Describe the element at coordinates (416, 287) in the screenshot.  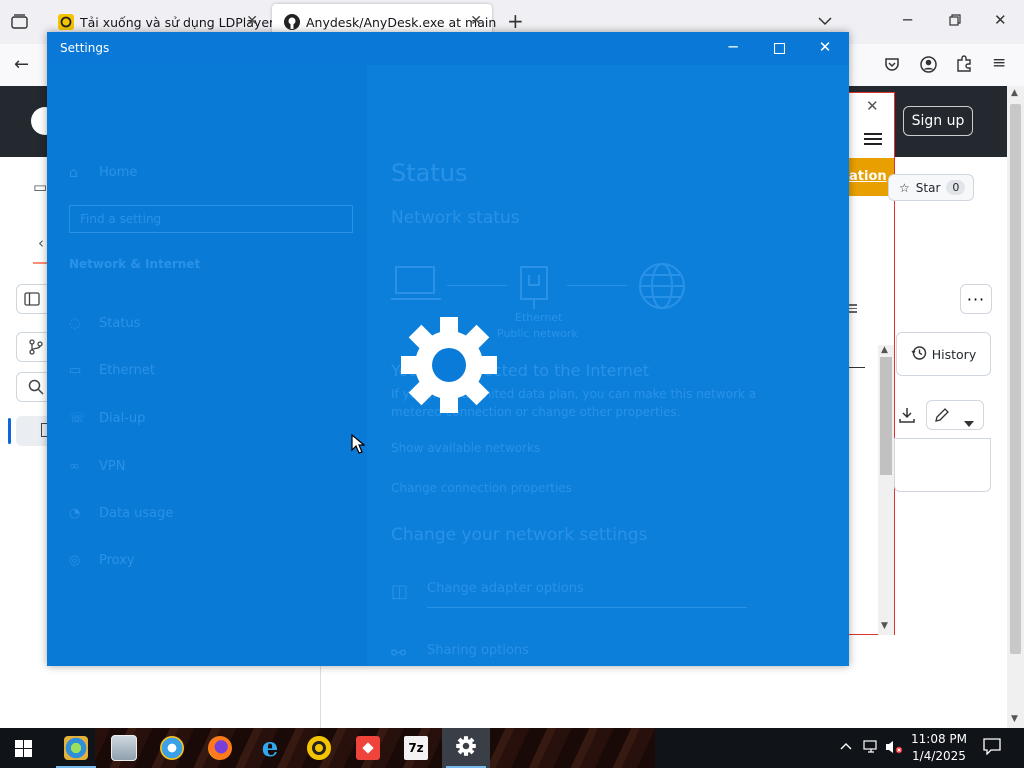
I see `laptop-icon` at that location.